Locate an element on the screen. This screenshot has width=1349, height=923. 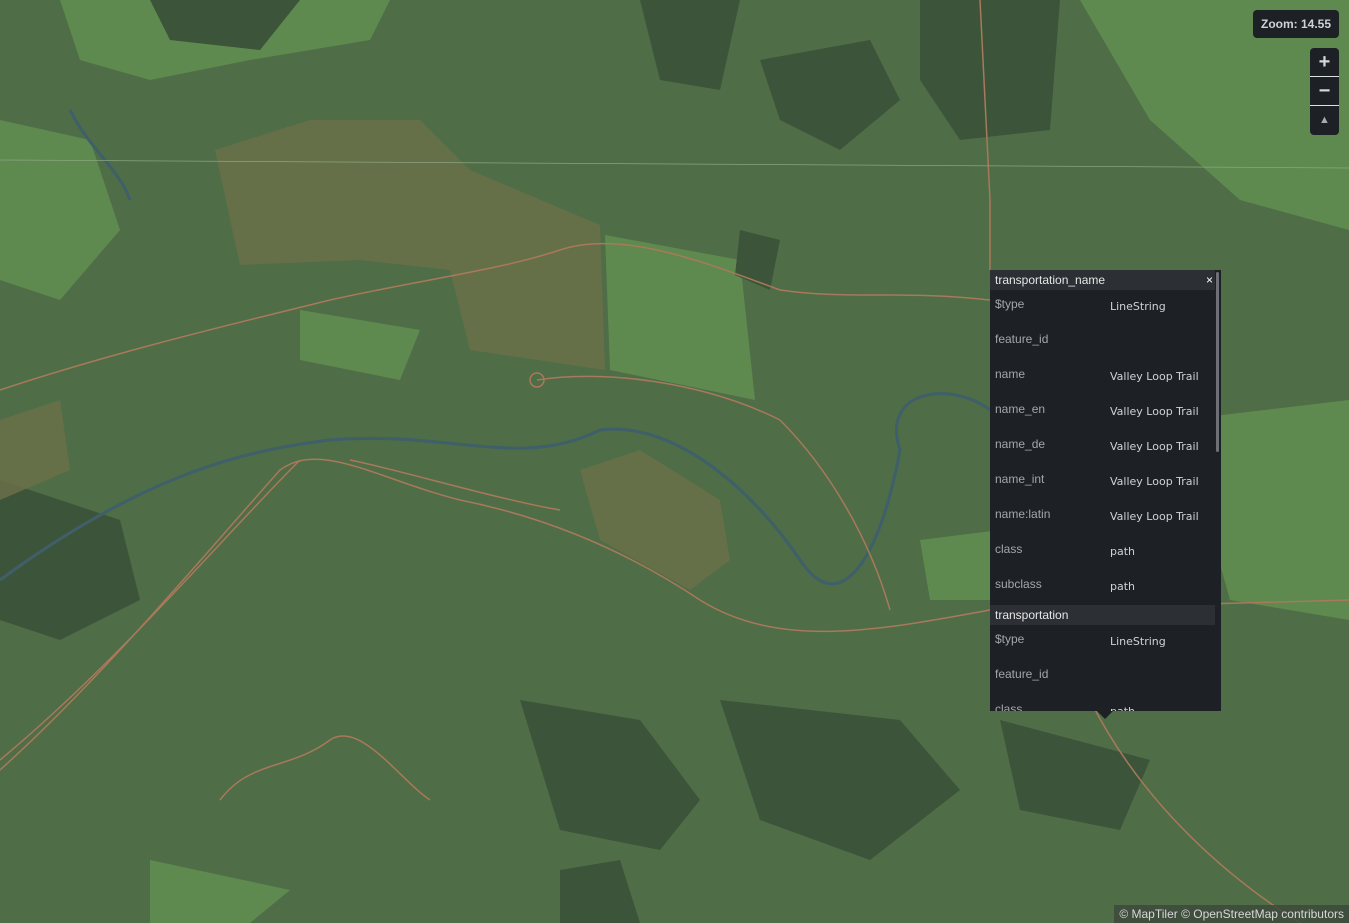
section-header: transportation is located at coordinates (1102, 615).